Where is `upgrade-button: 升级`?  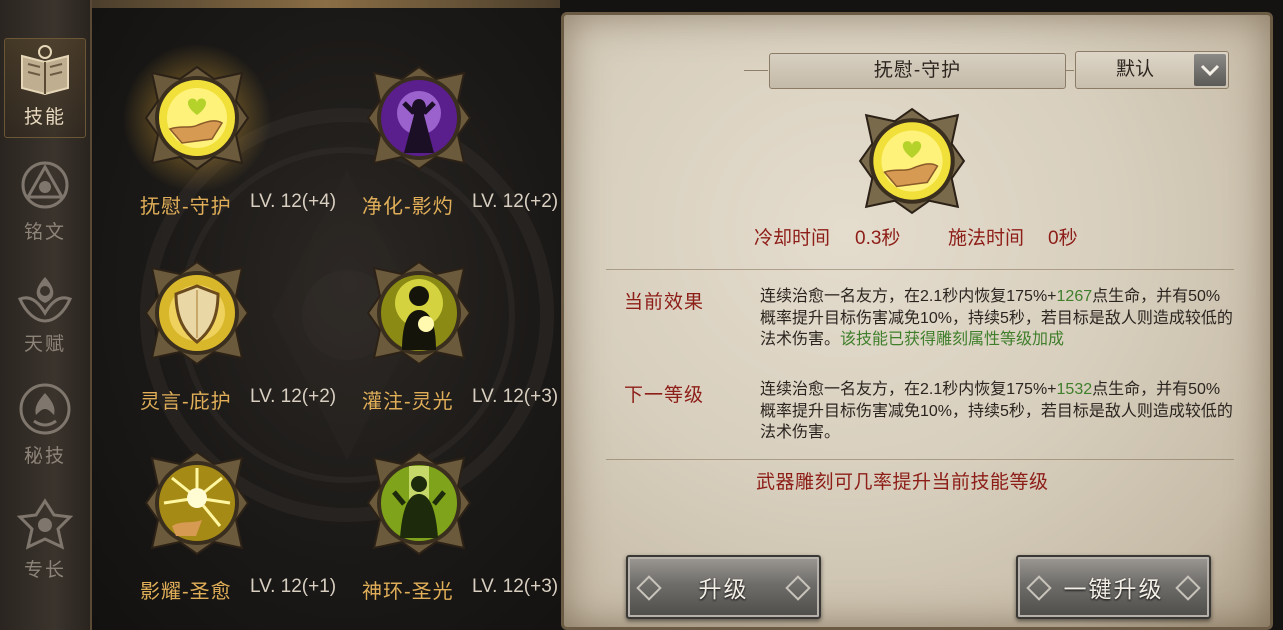 upgrade-button: 升级 is located at coordinates (723, 587).